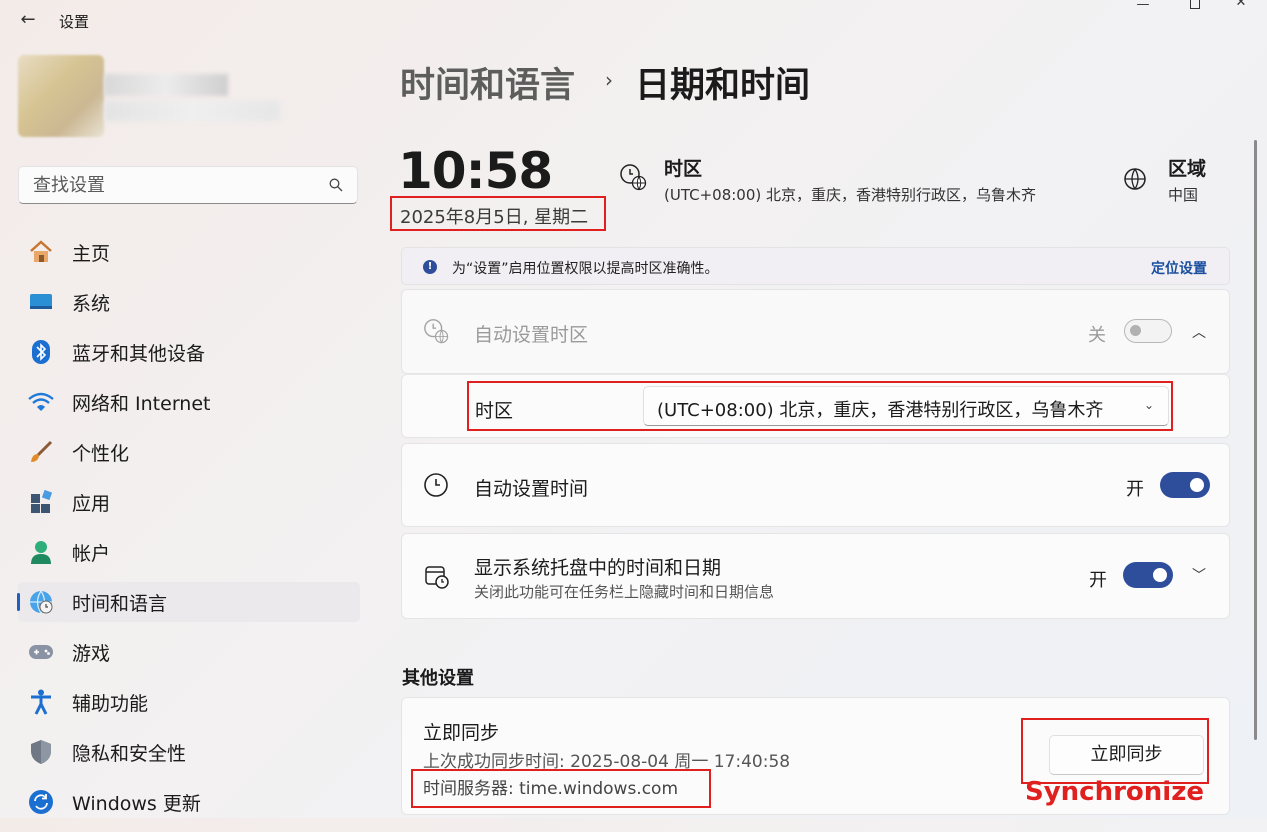 The width and height of the screenshot is (1267, 832). What do you see at coordinates (1114, 792) in the screenshot?
I see `synchronize-annotation: Synchronize` at bounding box center [1114, 792].